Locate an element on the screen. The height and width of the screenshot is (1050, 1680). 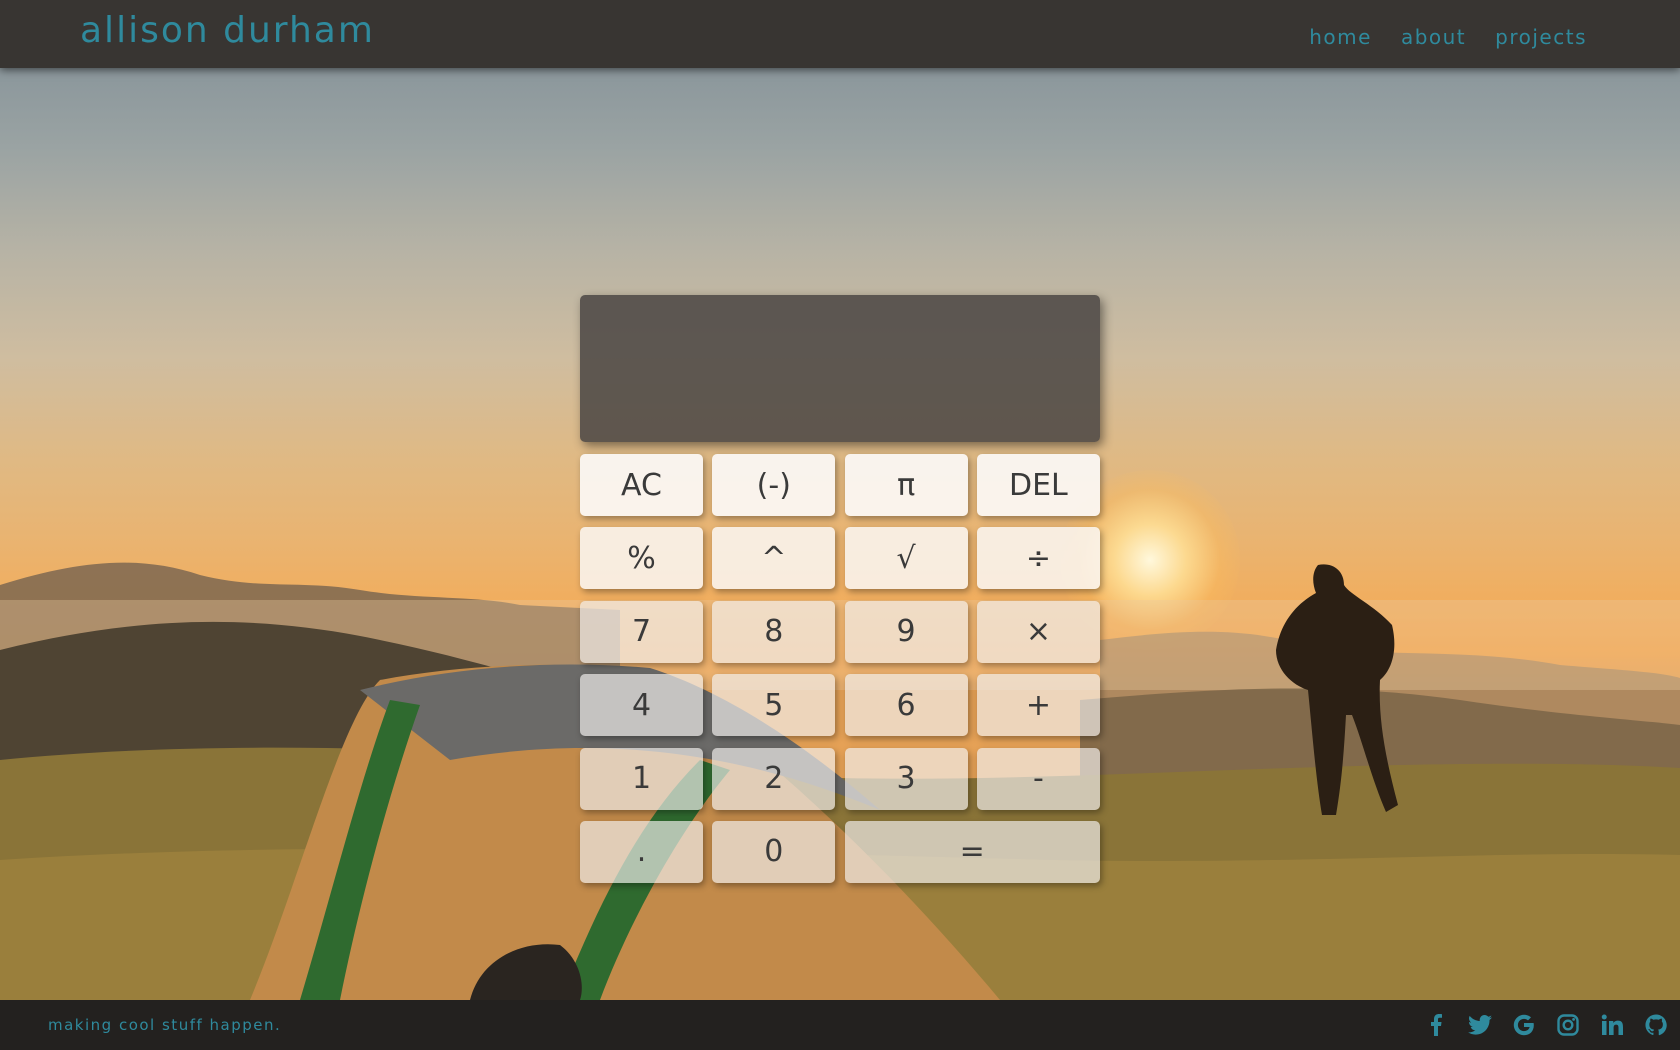
facebook-icon is located at coordinates (1436, 1025).